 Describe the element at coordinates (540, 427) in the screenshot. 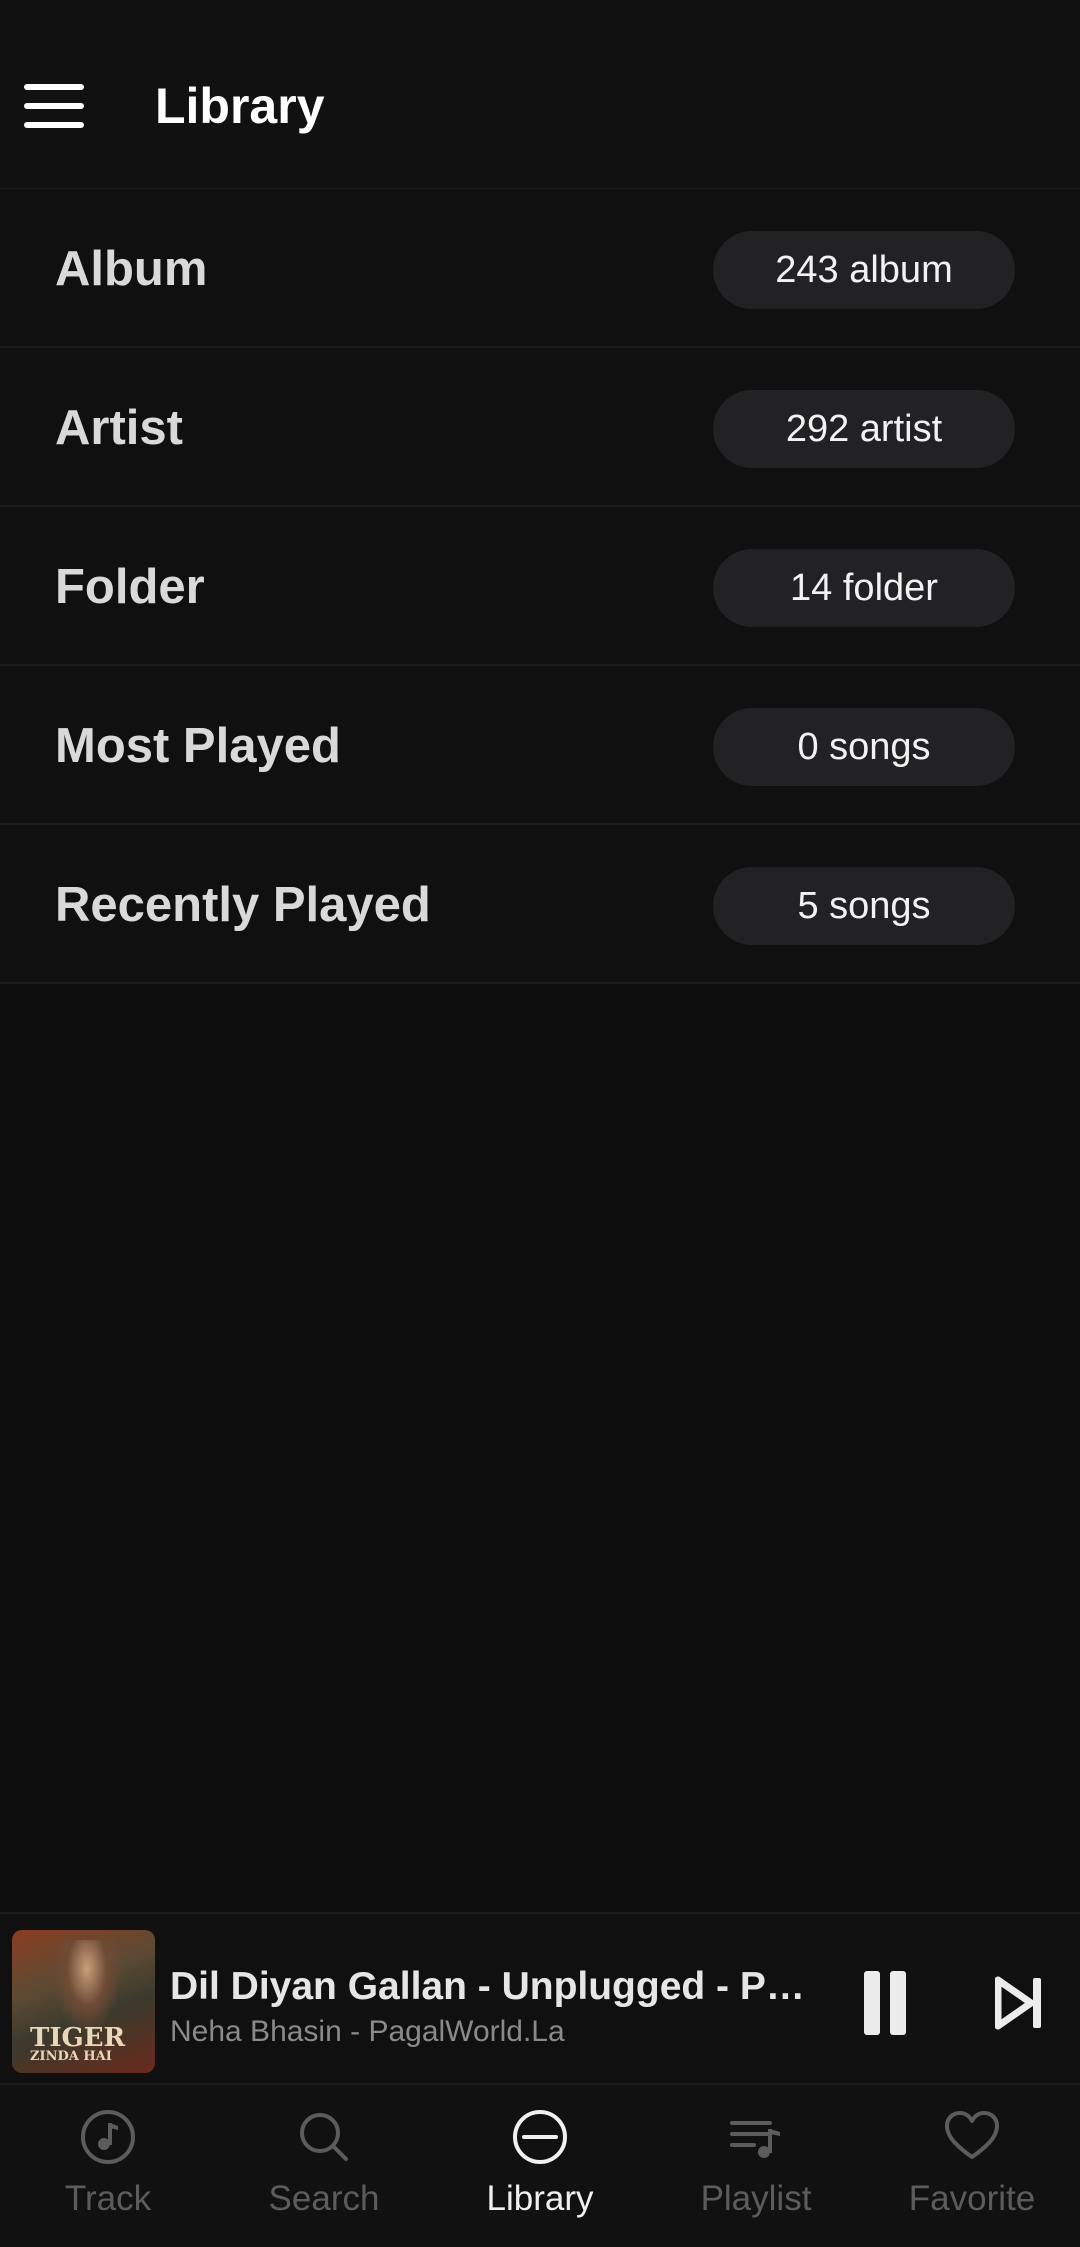

I see `library-item-artist: Artist 292 artist` at that location.